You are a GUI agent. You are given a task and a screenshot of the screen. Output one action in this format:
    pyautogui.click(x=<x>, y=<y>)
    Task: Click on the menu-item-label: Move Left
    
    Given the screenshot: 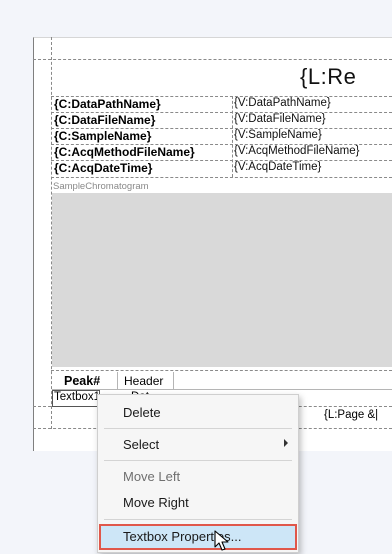 What is the action you would take?
    pyautogui.click(x=152, y=476)
    